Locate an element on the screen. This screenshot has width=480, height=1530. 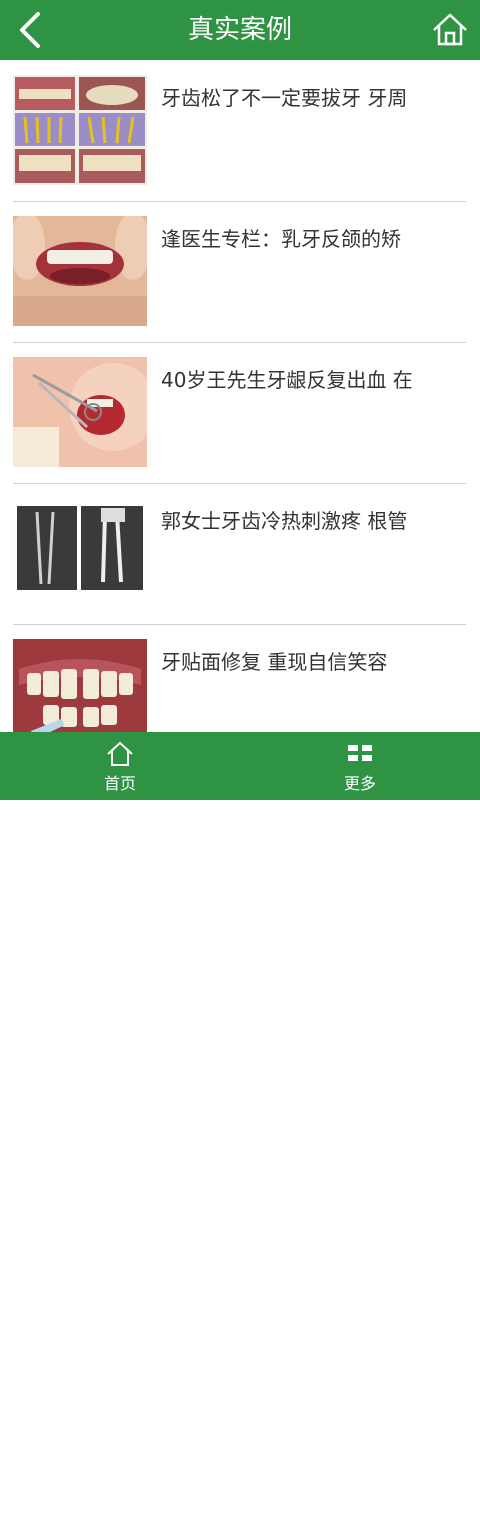
page-title: 真实案例 is located at coordinates (239, 30).